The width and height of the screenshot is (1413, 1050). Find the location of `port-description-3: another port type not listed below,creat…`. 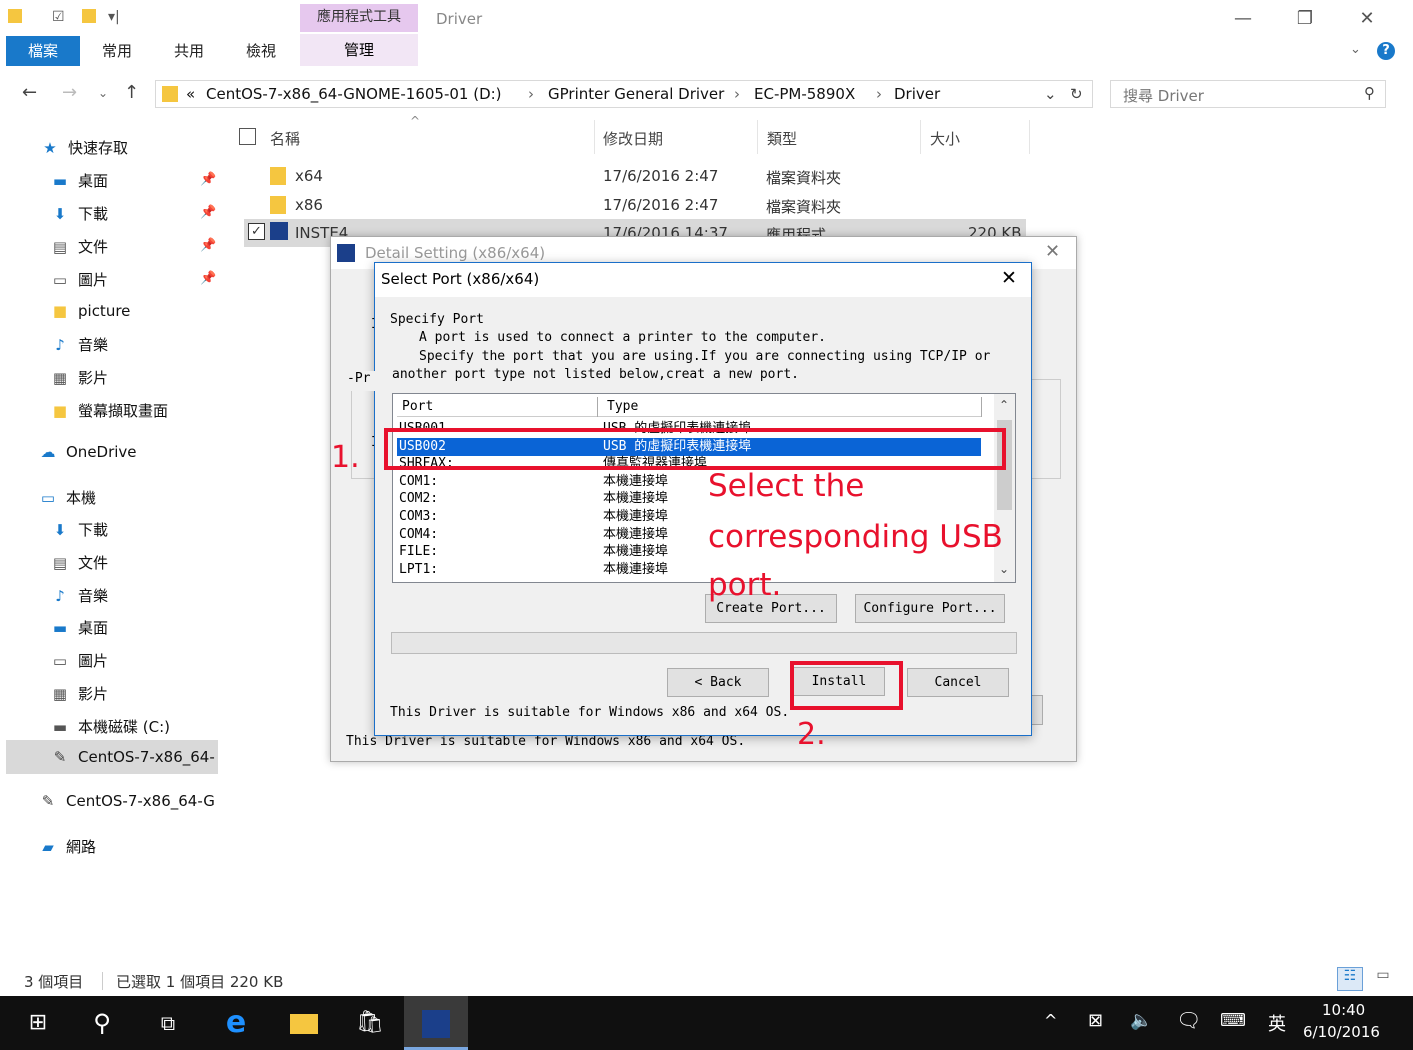

port-description-3: another port type not listed below,creat… is located at coordinates (595, 374).